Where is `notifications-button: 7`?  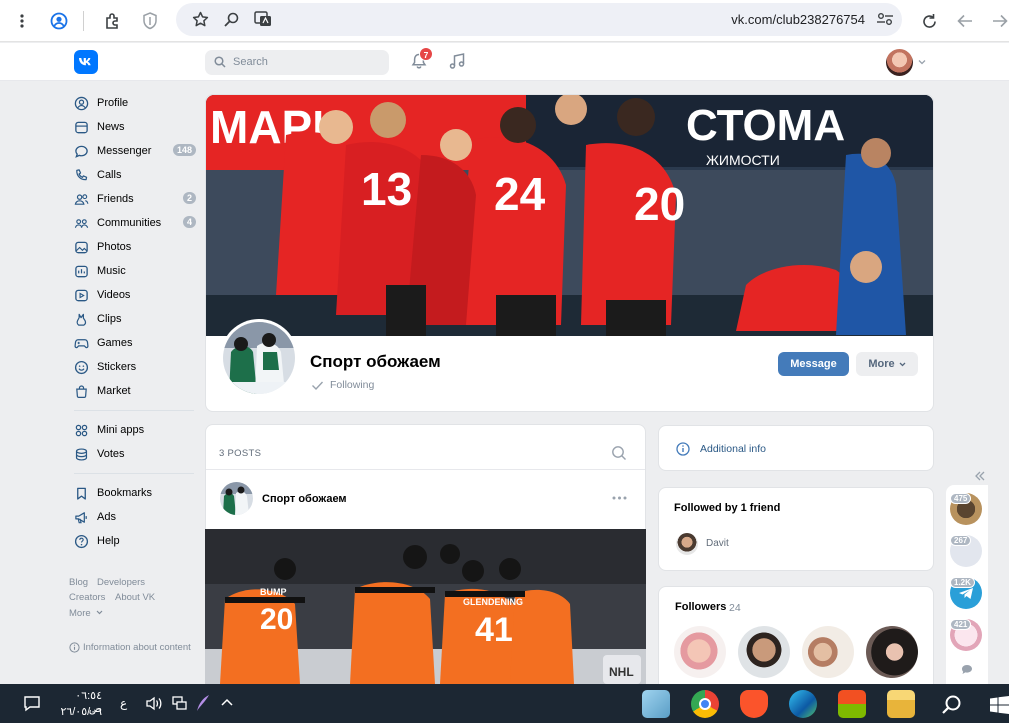
notifications-button: 7 is located at coordinates (421, 60).